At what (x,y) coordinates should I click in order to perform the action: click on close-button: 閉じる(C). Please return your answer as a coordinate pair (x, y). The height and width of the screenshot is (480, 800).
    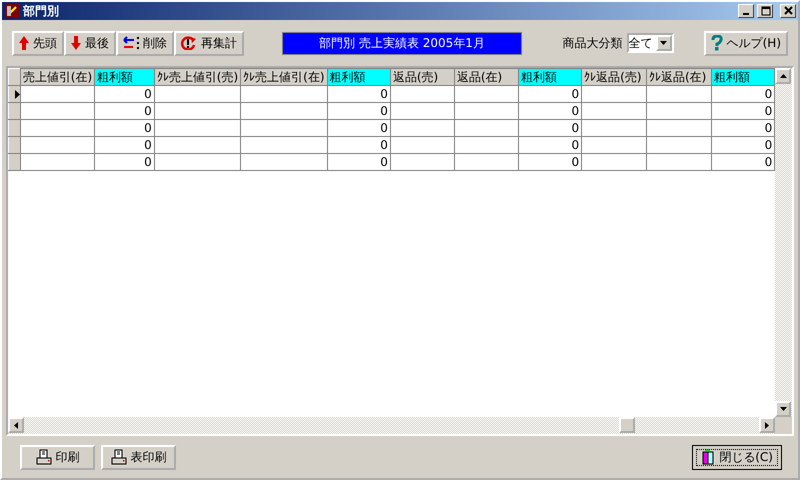
    Looking at the image, I should click on (737, 457).